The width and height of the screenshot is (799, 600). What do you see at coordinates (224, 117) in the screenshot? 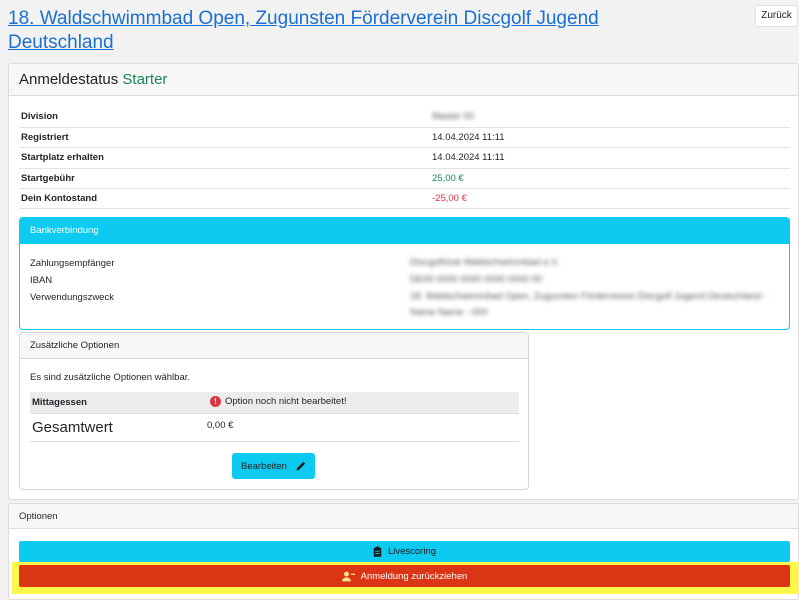
I see `division-label: Division` at bounding box center [224, 117].